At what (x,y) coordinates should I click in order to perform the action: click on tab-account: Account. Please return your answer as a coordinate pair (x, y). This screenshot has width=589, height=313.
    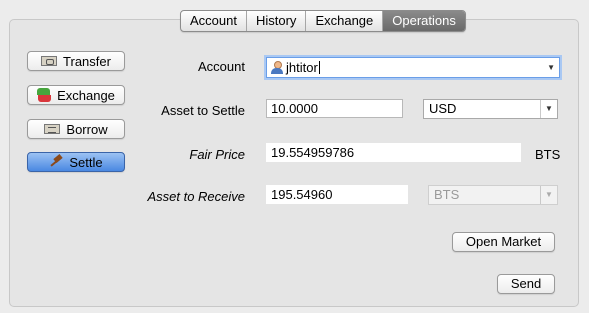
    Looking at the image, I should click on (214, 21).